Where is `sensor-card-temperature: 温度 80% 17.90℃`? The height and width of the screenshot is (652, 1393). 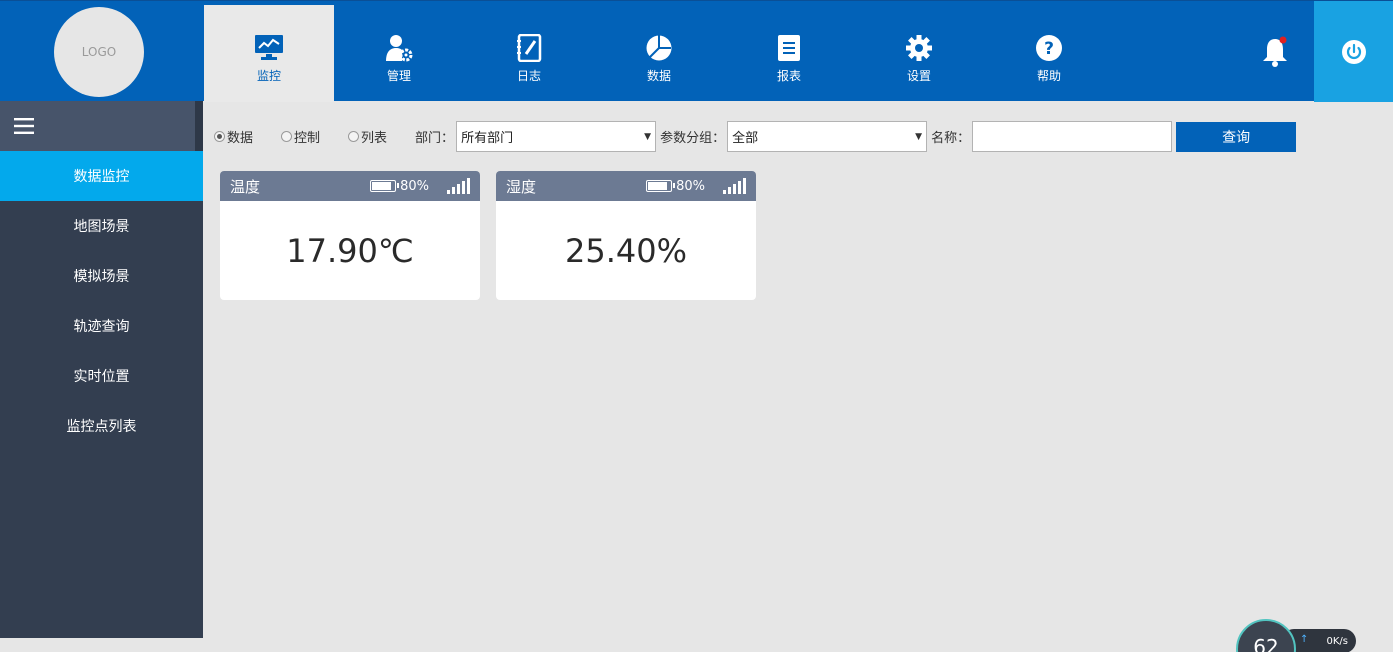 sensor-card-temperature: 温度 80% 17.90℃ is located at coordinates (350, 235).